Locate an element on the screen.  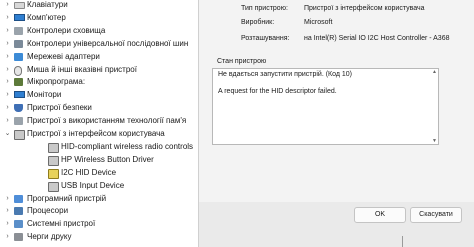
tree-item-label: HID-compliant wireless radio controls is located at coordinates (127, 146).